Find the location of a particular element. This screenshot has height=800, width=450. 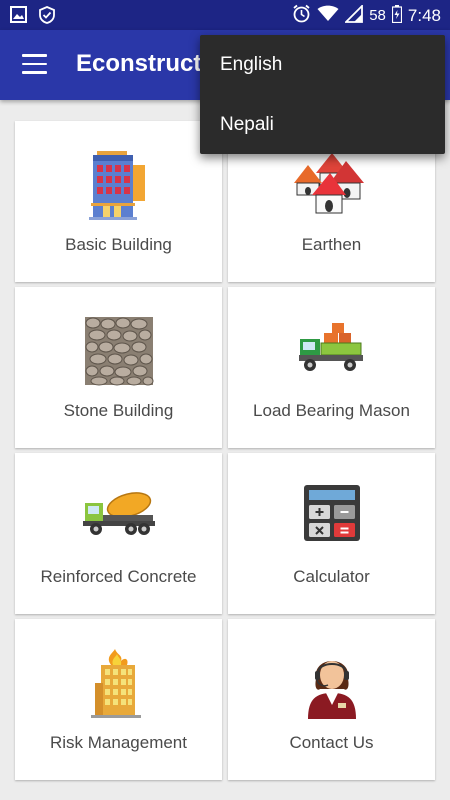

card-contact-us: Contact Us is located at coordinates (331, 699).